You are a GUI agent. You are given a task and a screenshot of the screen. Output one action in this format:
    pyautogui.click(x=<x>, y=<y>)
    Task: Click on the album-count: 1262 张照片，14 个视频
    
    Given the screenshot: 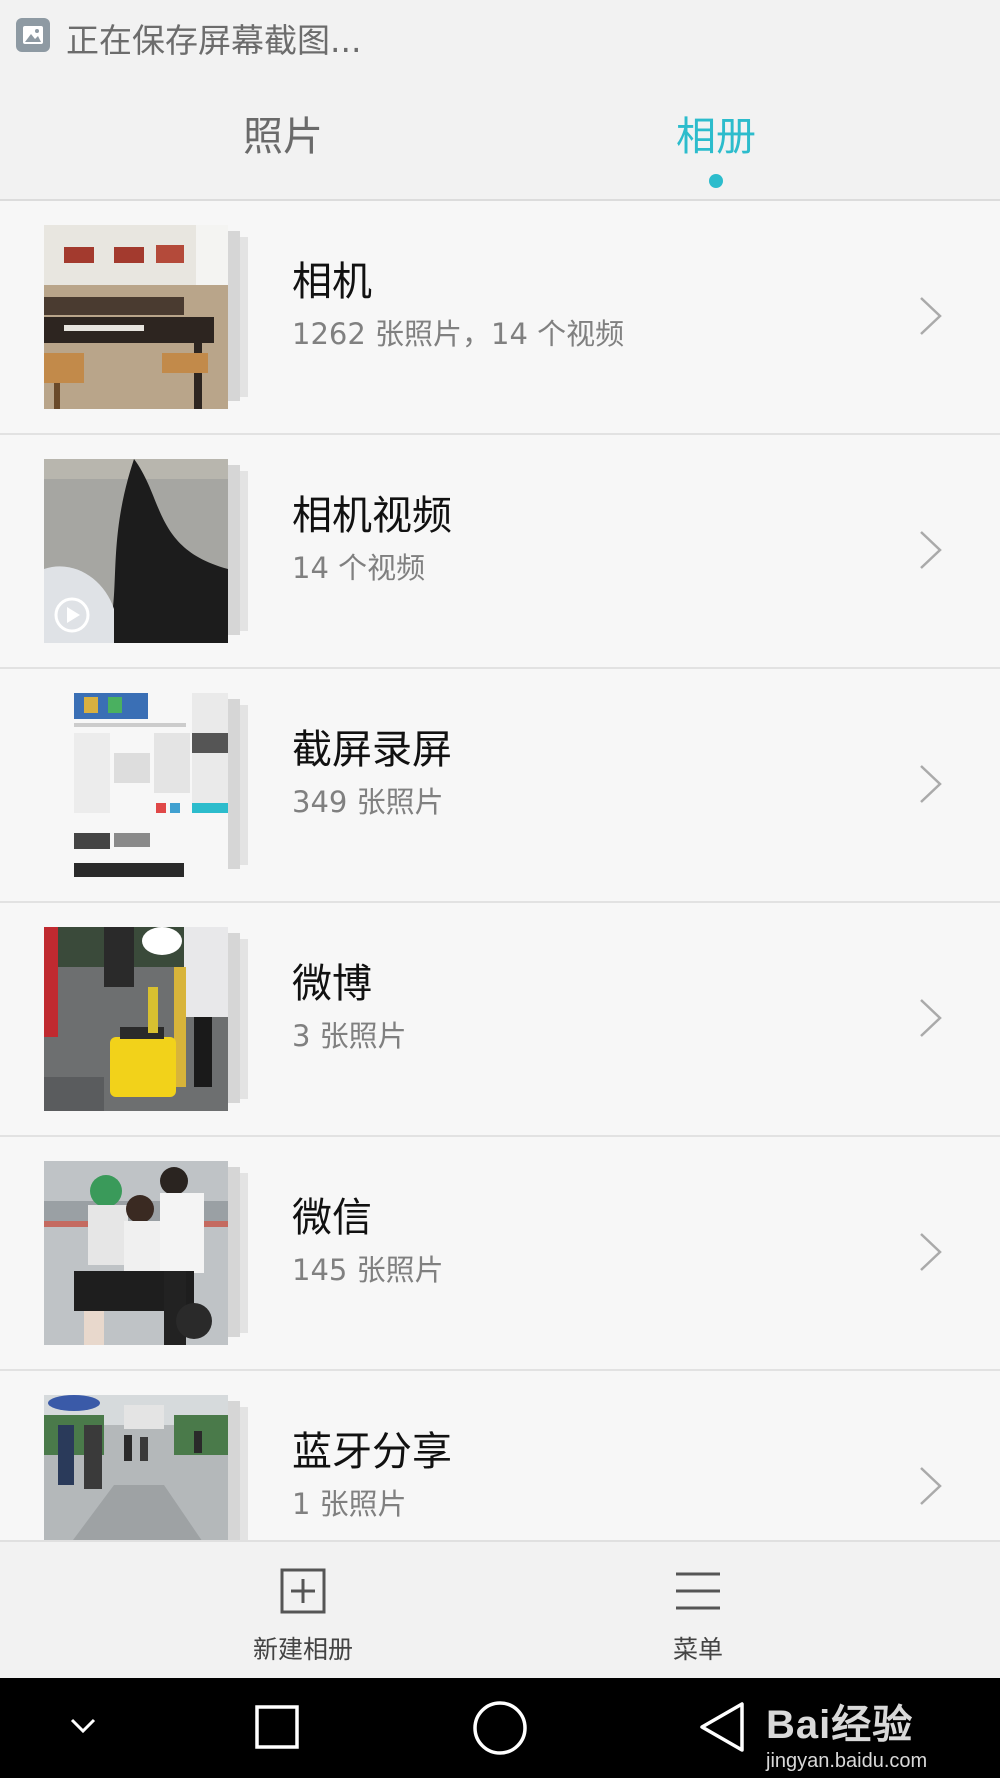 What is the action you would take?
    pyautogui.click(x=458, y=334)
    